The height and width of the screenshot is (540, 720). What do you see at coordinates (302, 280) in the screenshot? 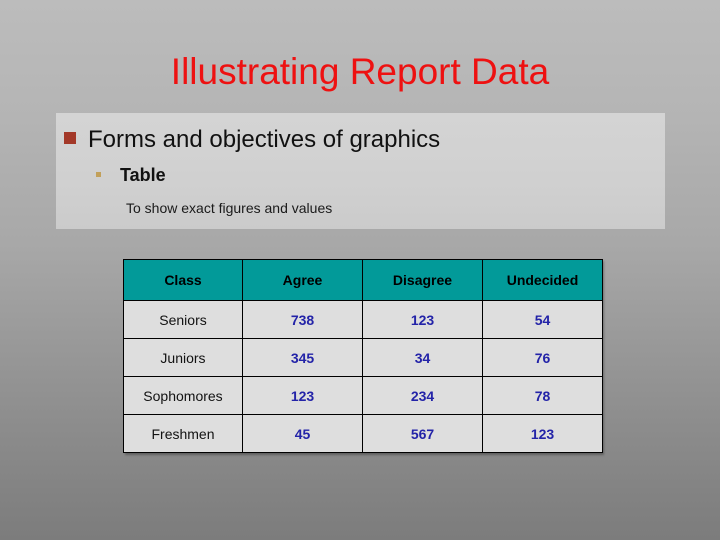
I see `column-header-agree: Agree` at bounding box center [302, 280].